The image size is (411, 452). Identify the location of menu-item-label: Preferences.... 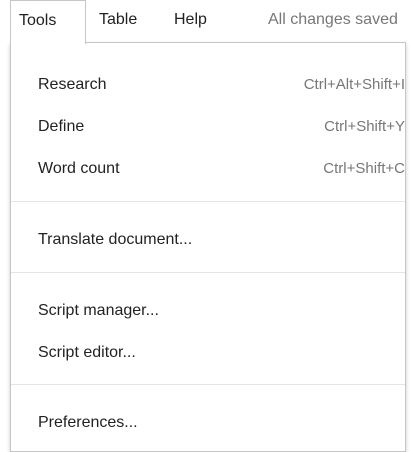
(88, 422).